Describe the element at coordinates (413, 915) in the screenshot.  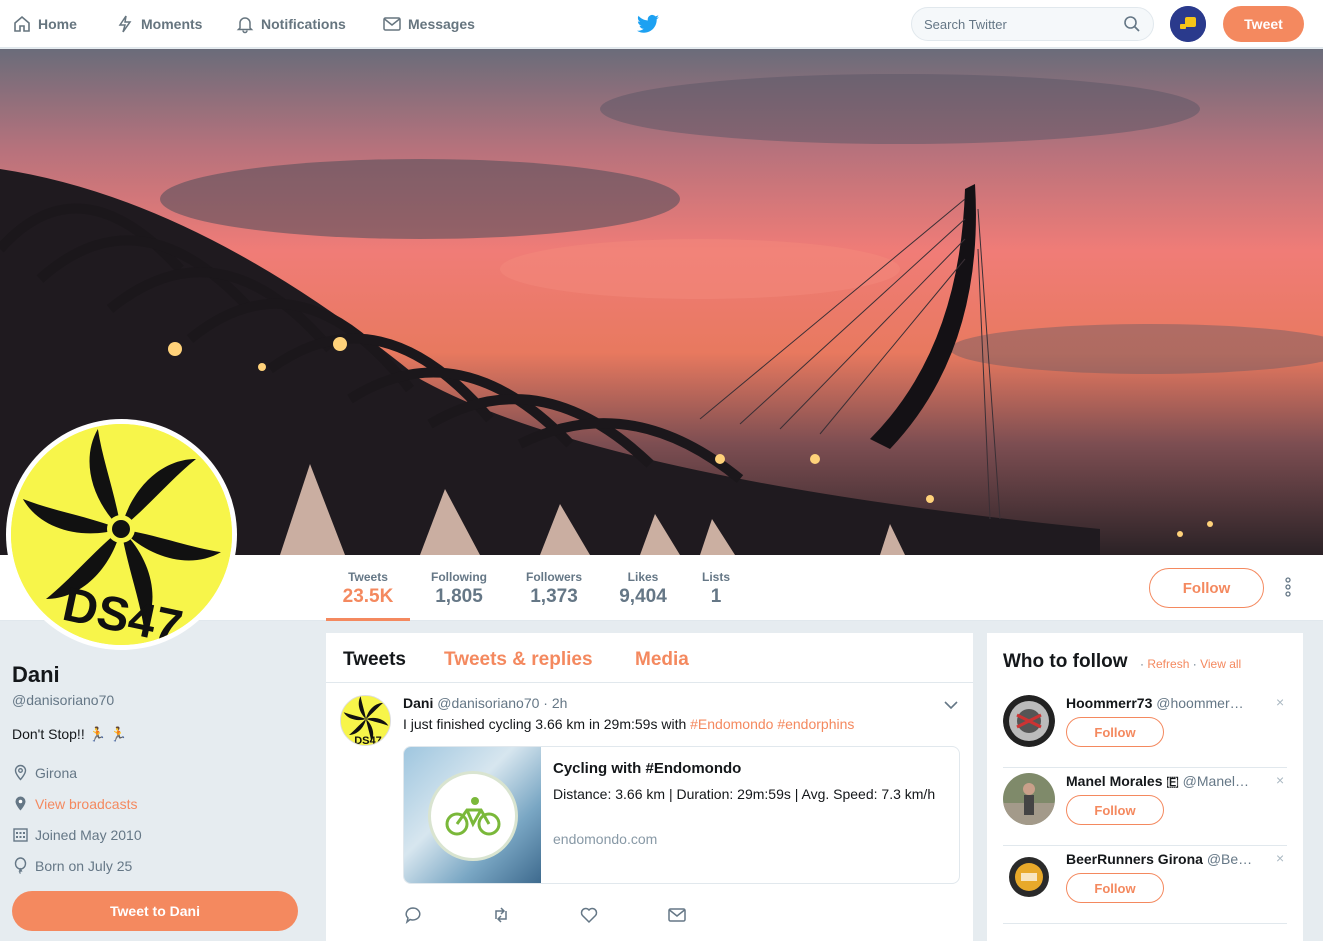
I see `reply-icon` at that location.